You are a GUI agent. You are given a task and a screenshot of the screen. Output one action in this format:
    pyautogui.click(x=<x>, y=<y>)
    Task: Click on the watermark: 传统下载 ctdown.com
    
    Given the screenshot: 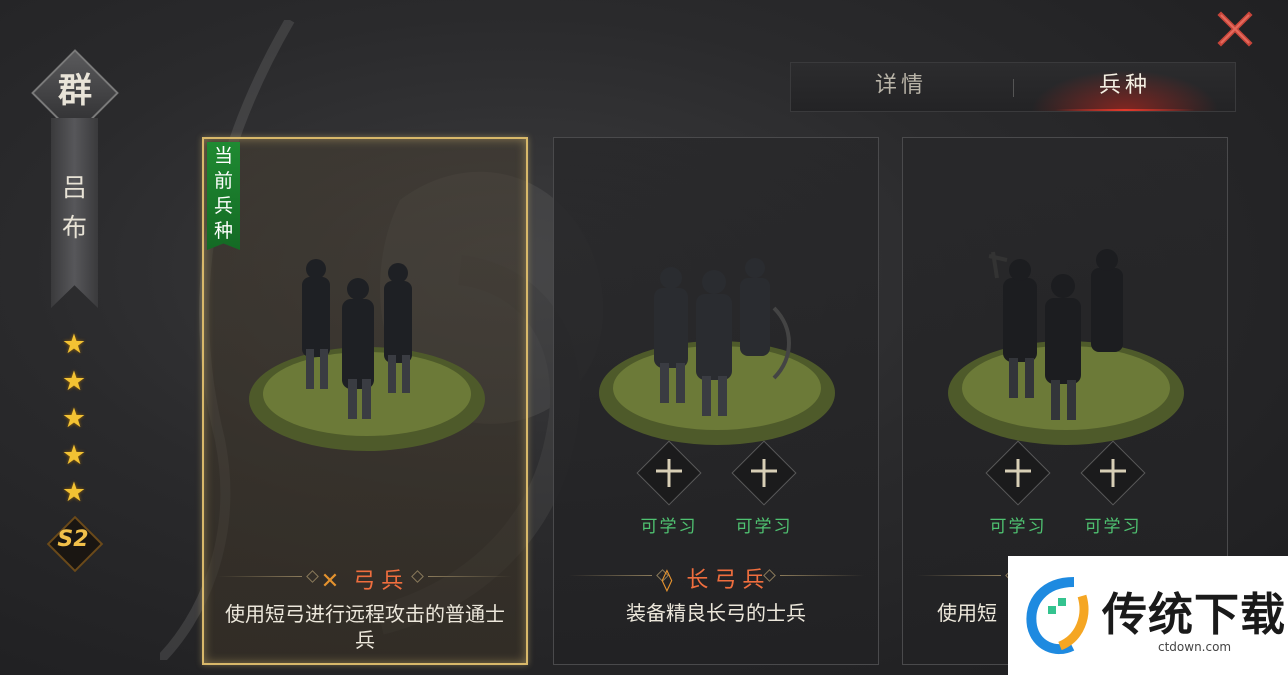 What is the action you would take?
    pyautogui.click(x=1148, y=615)
    